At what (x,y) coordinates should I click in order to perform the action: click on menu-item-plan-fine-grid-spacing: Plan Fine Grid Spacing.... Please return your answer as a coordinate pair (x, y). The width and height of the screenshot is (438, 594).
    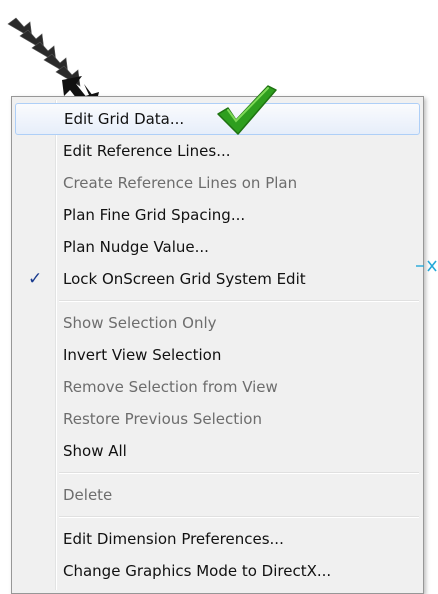
    Looking at the image, I should click on (217, 215).